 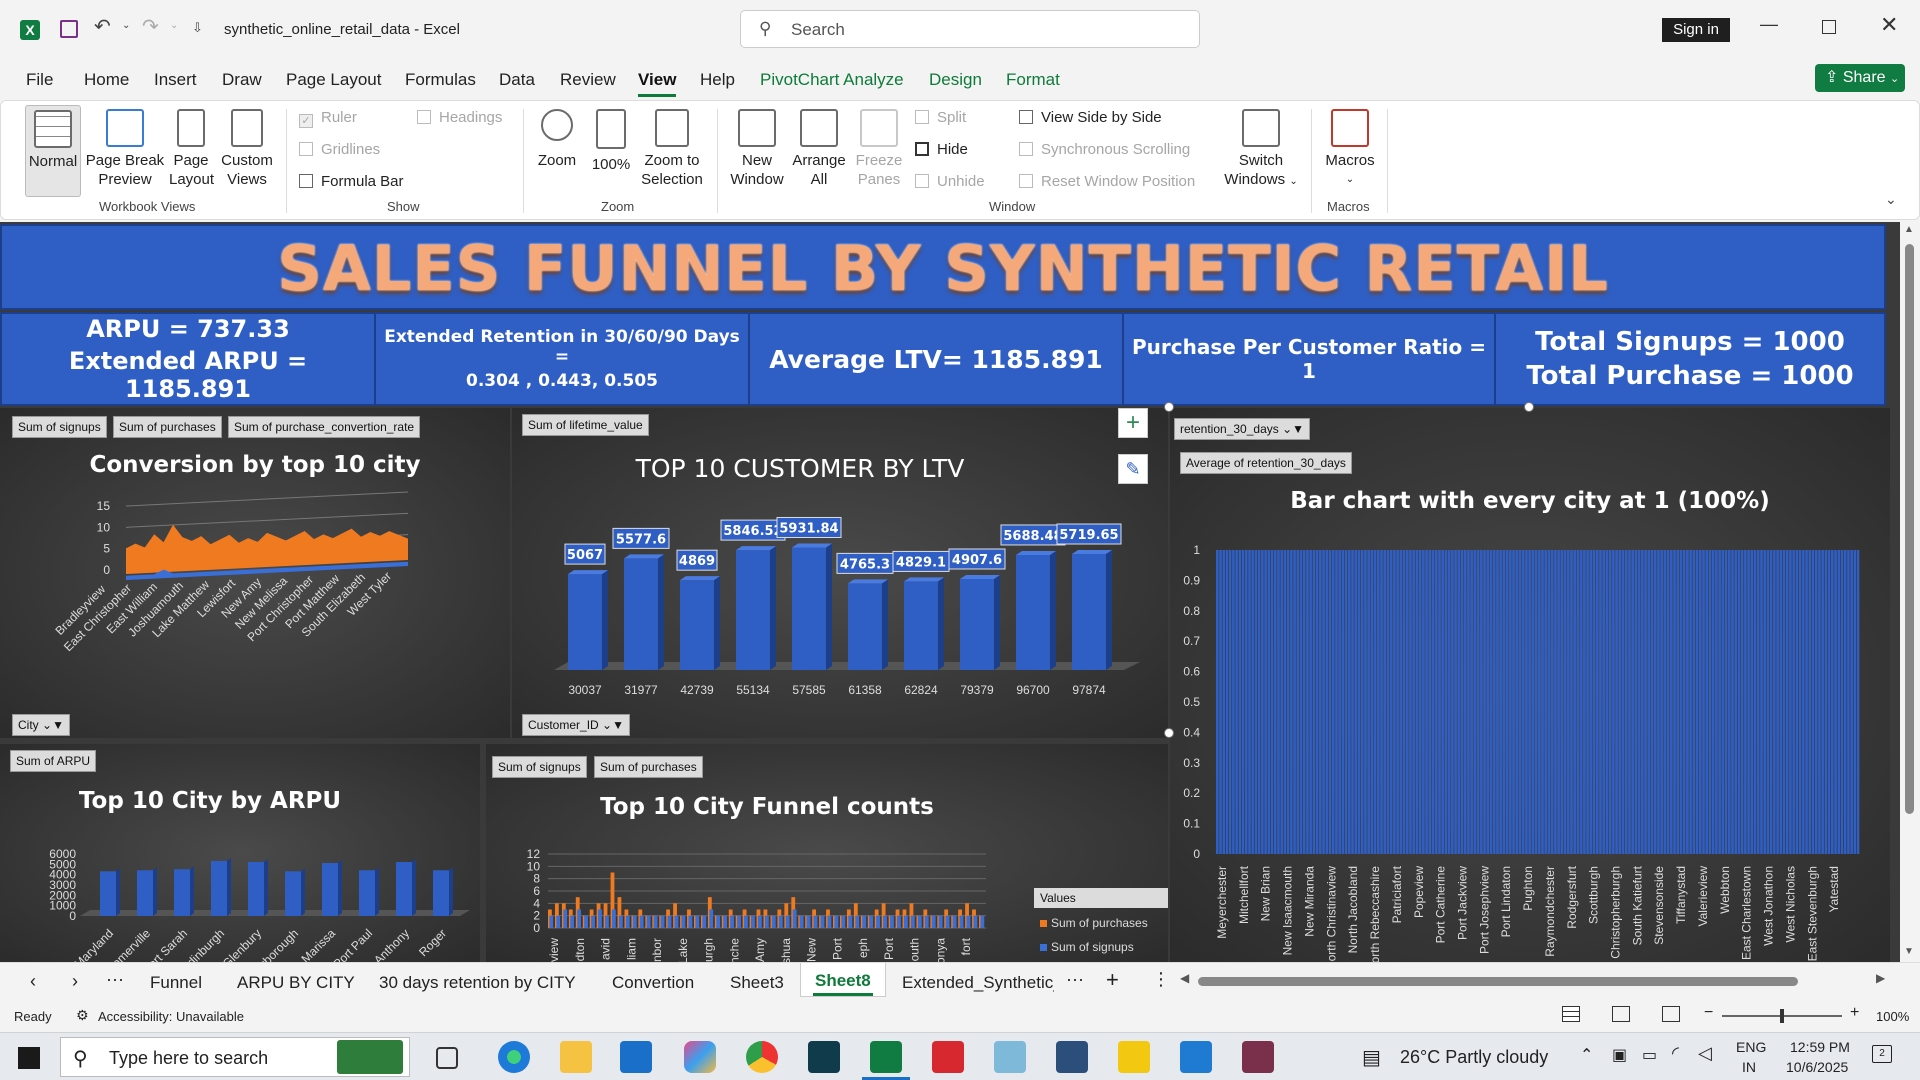 What do you see at coordinates (1675, 1053) in the screenshot?
I see `wifi-icon: ◜` at bounding box center [1675, 1053].